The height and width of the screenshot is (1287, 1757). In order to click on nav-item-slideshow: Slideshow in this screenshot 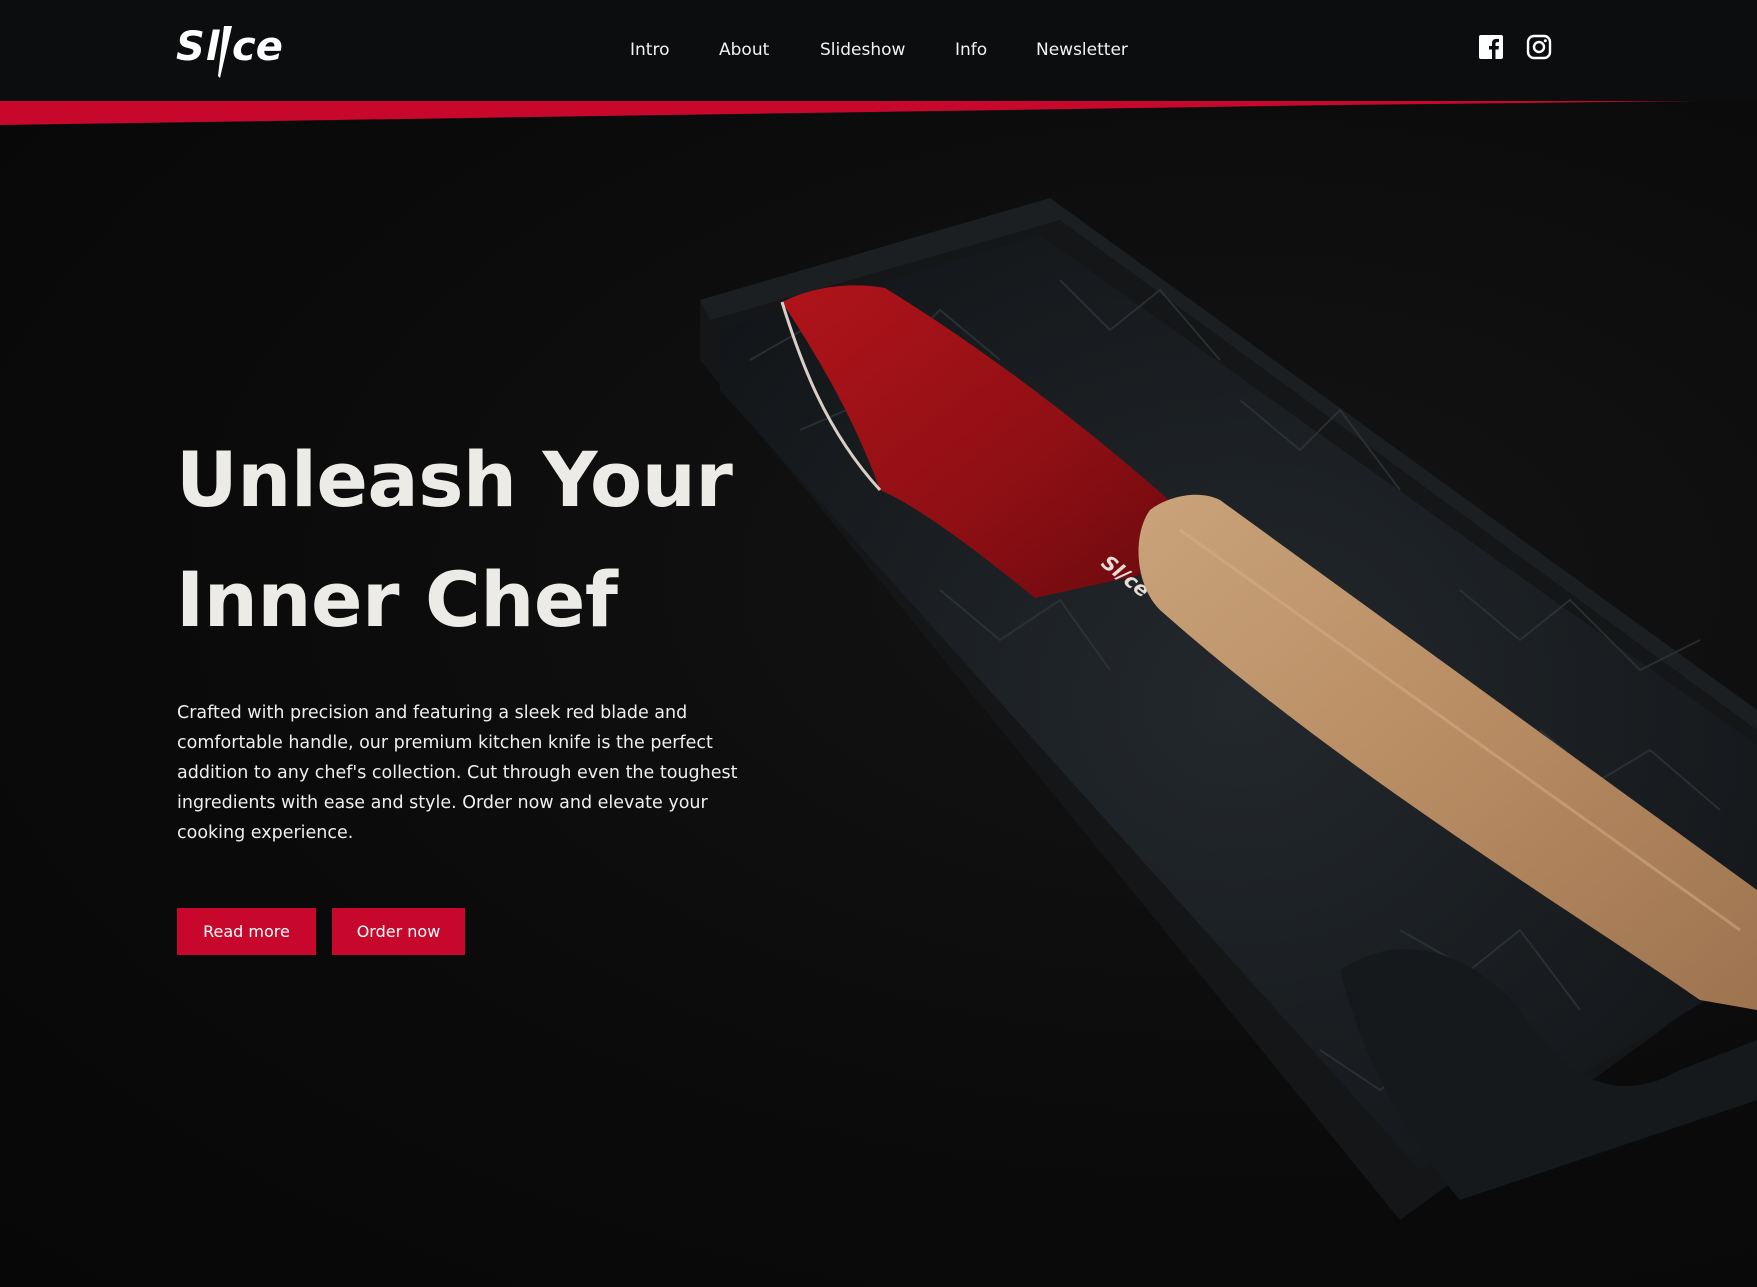, I will do `click(862, 50)`.